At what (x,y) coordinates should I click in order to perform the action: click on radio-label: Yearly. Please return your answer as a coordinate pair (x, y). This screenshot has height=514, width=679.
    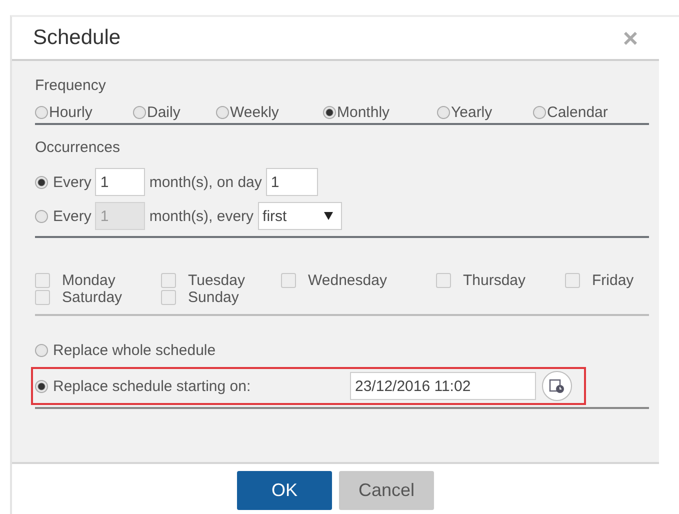
    Looking at the image, I should click on (471, 112).